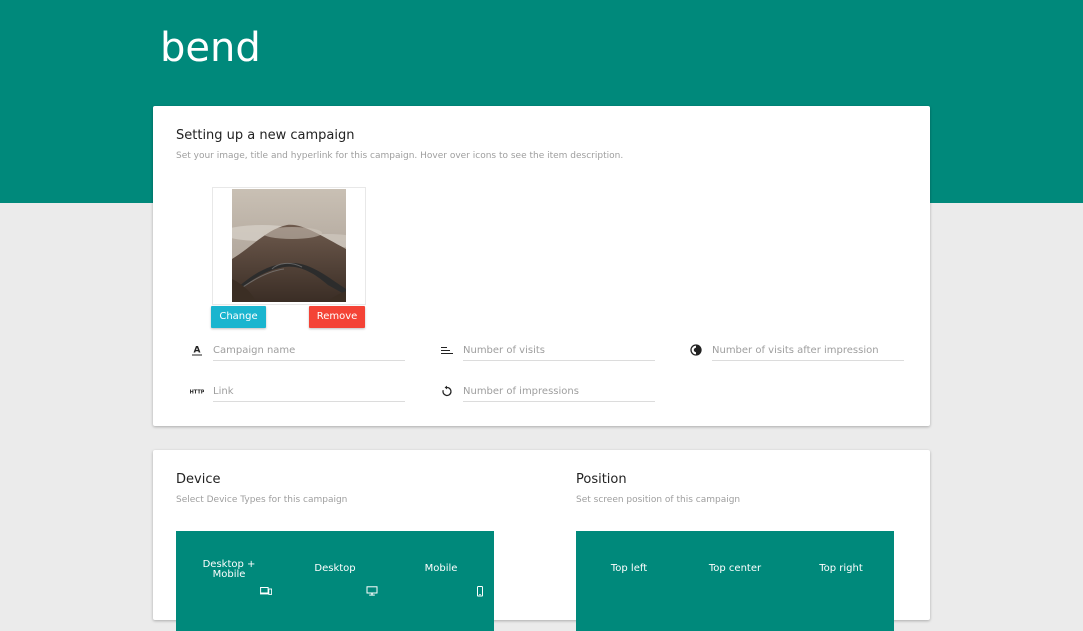 The image size is (1083, 631). Describe the element at coordinates (337, 317) in the screenshot. I see `remove-image-button: Remove` at that location.